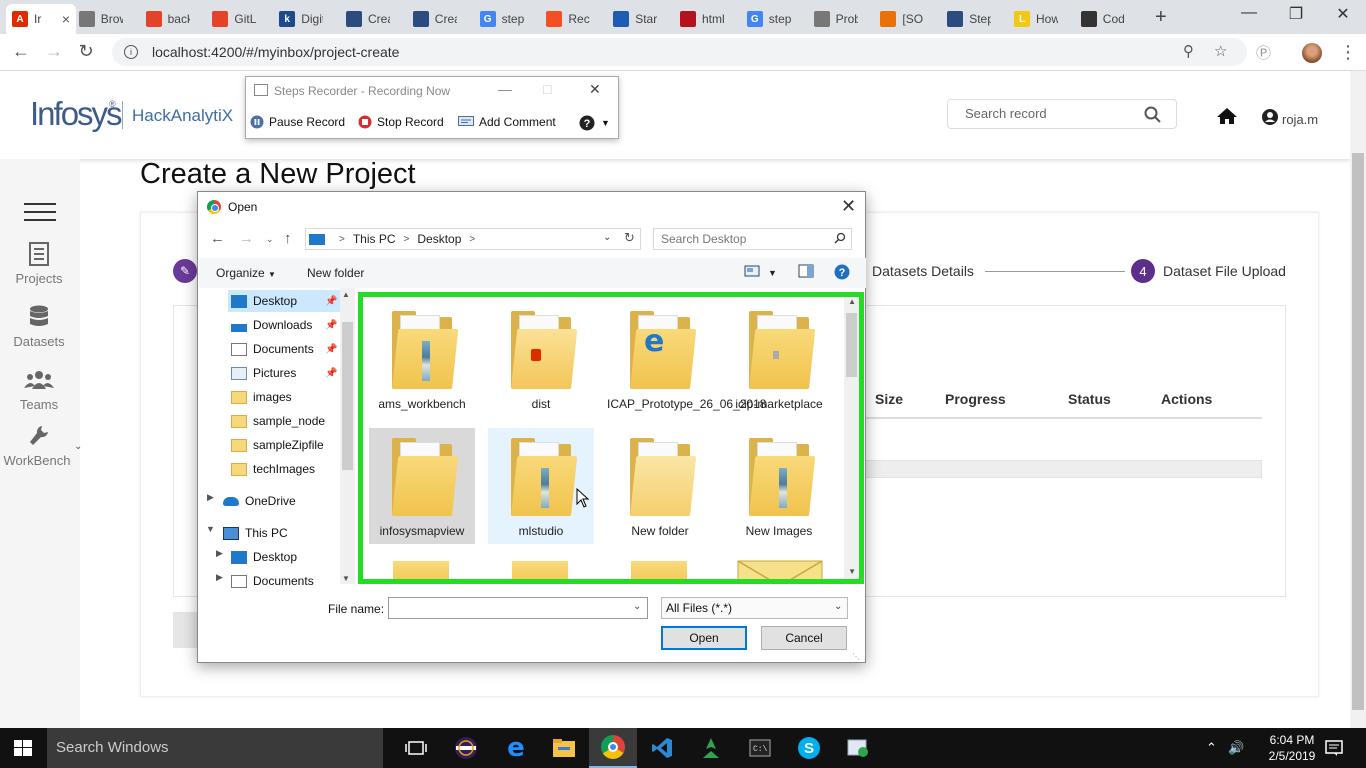 The height and width of the screenshot is (768, 1366). I want to click on step-edit-icon: ✎, so click(185, 271).